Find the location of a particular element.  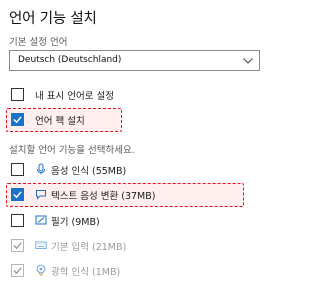

text-to-speech-checkbox is located at coordinates (17, 194).